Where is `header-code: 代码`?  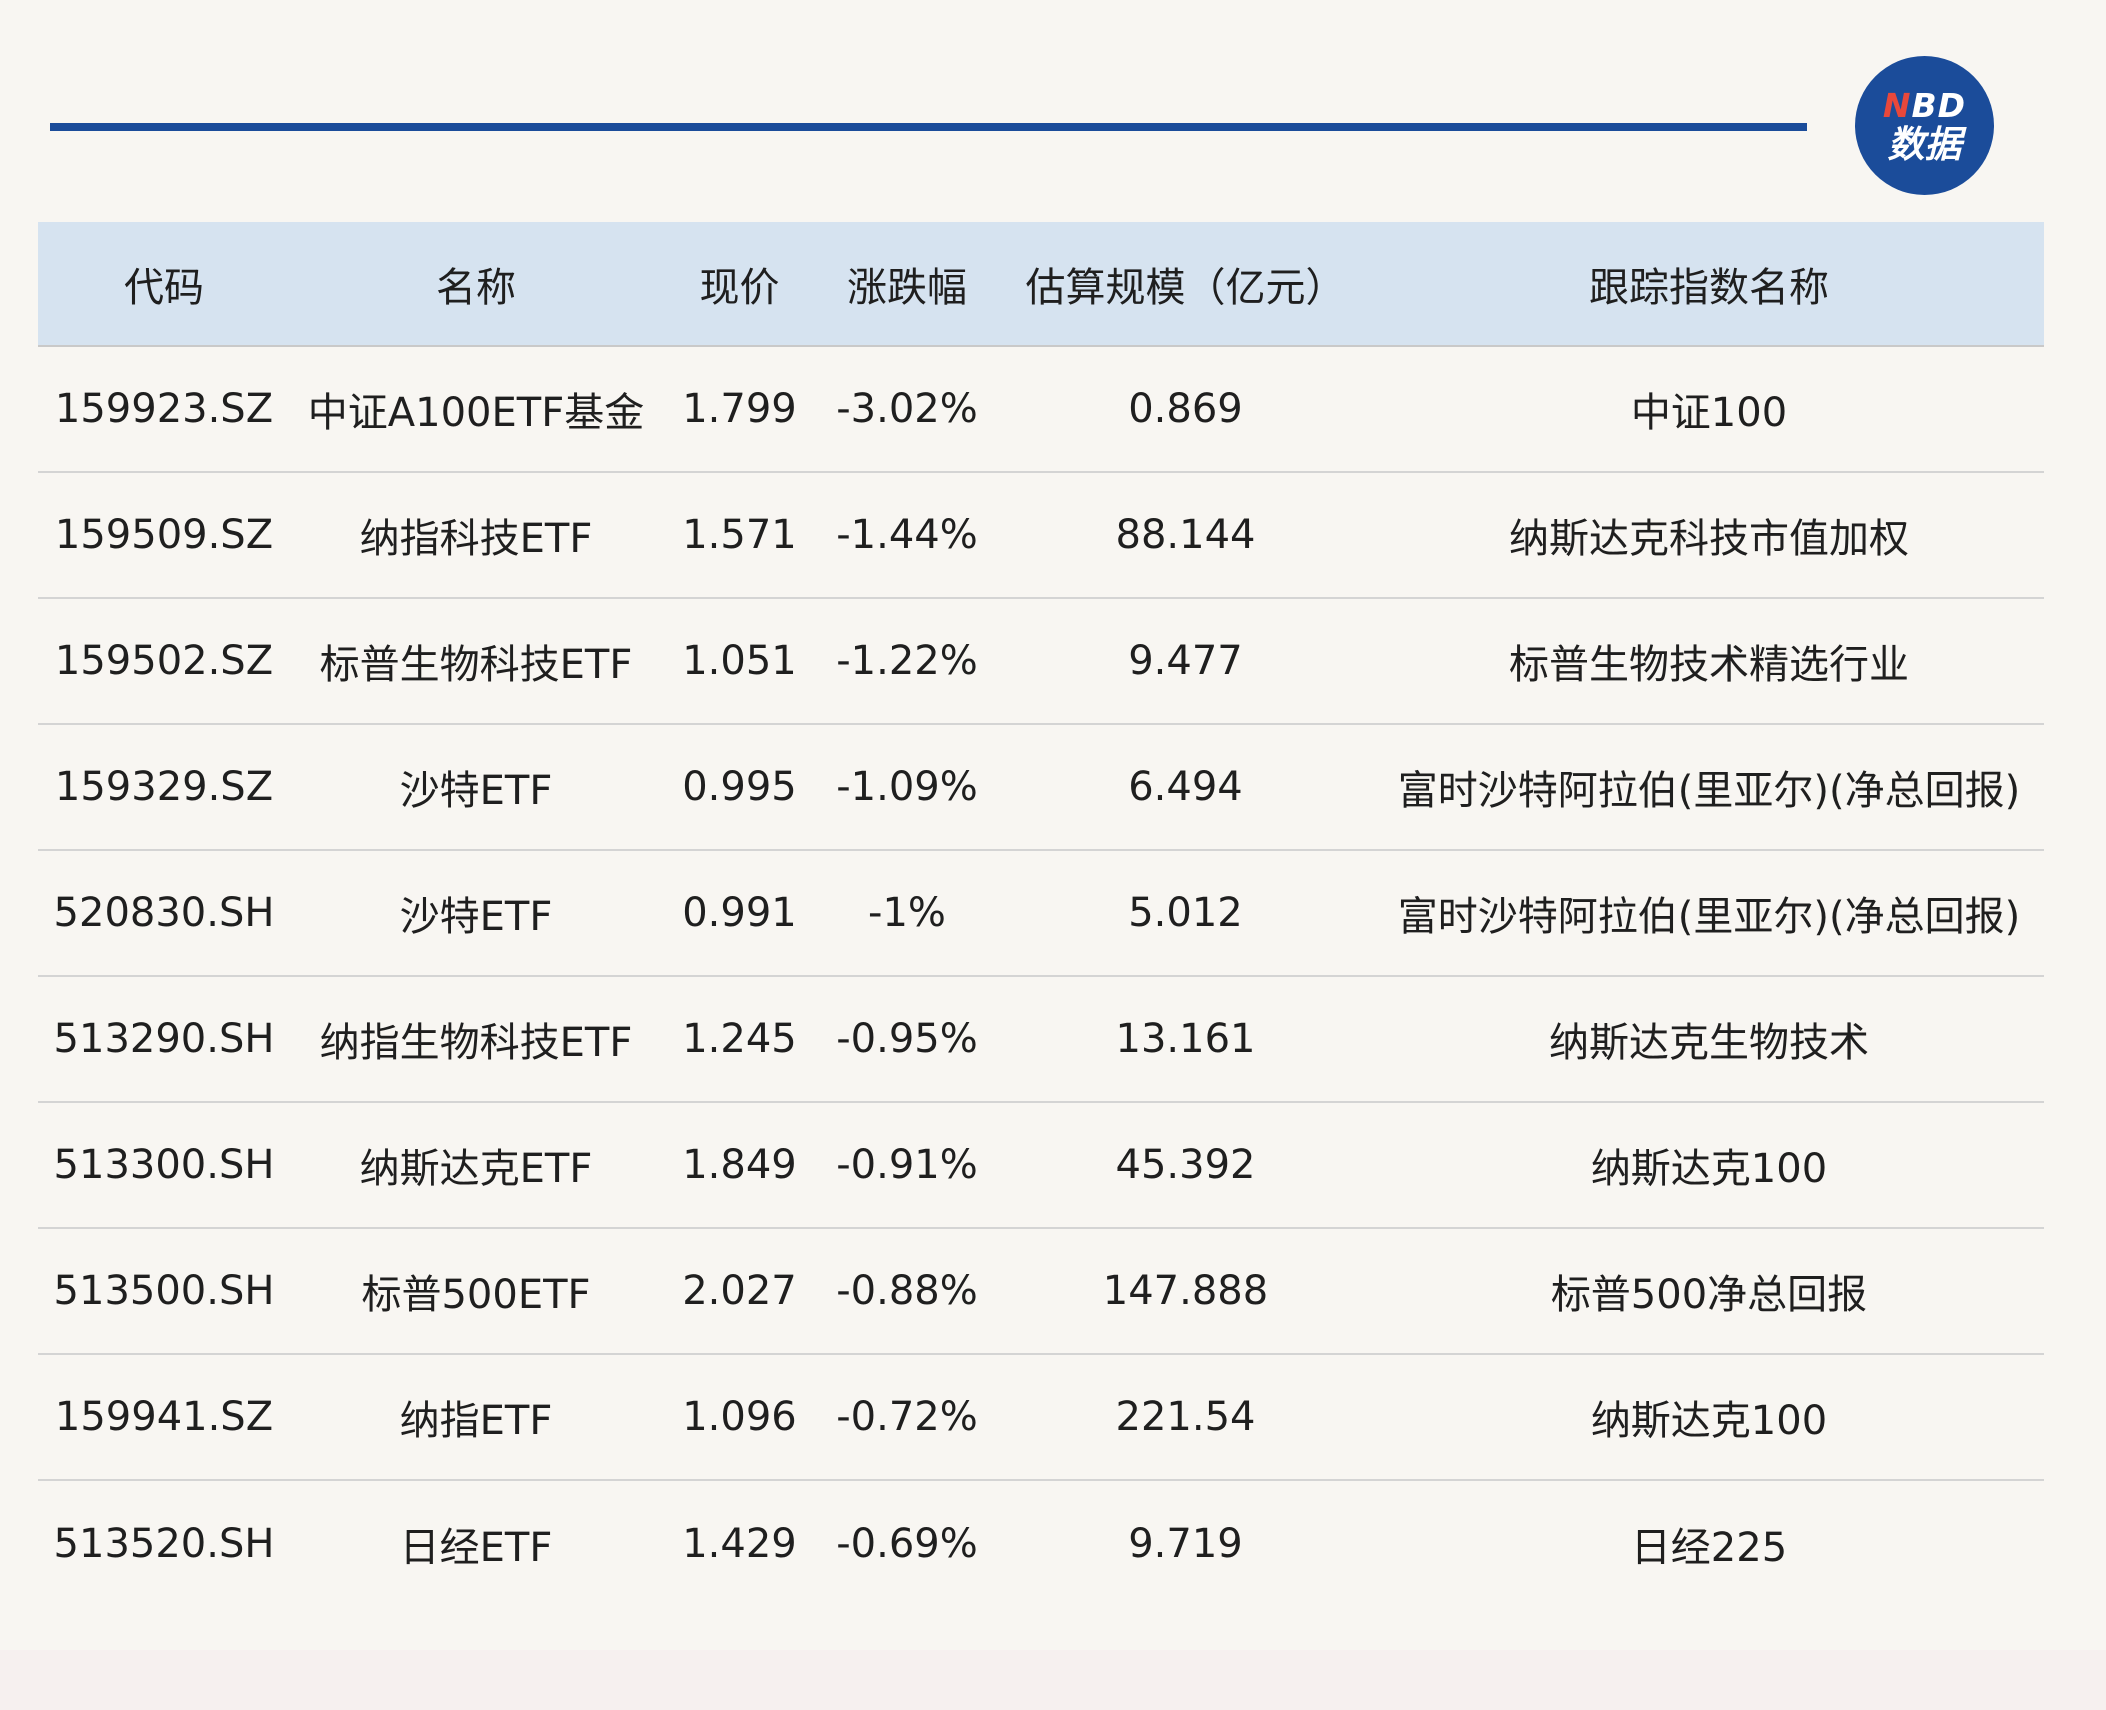
header-code: 代码 is located at coordinates (164, 284).